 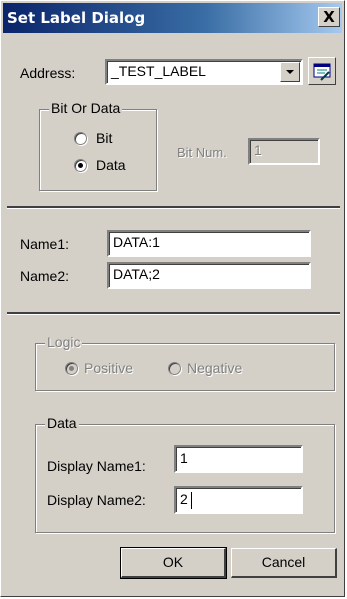 I want to click on address-label: Address:, so click(x=48, y=73).